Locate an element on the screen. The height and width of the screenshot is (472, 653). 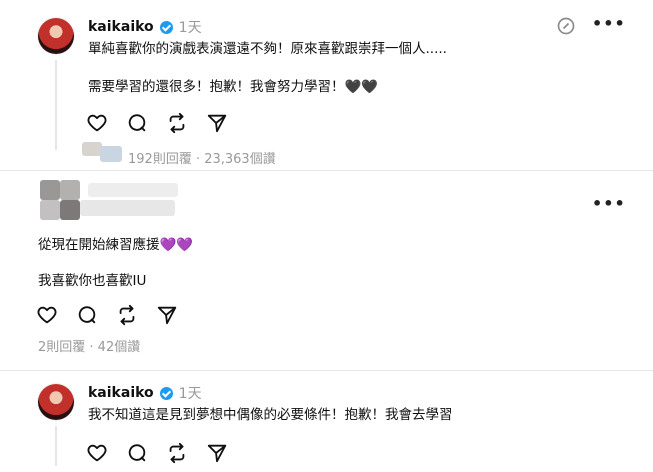
reply-like-count: 192則回覆 · 23,363個讚 is located at coordinates (202, 157).